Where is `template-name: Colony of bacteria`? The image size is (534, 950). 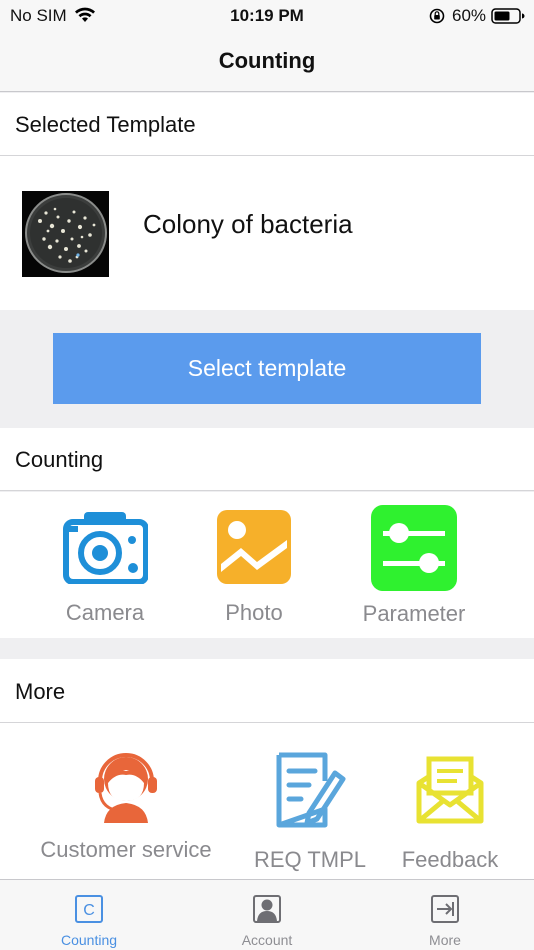
template-name: Colony of bacteria is located at coordinates (248, 224).